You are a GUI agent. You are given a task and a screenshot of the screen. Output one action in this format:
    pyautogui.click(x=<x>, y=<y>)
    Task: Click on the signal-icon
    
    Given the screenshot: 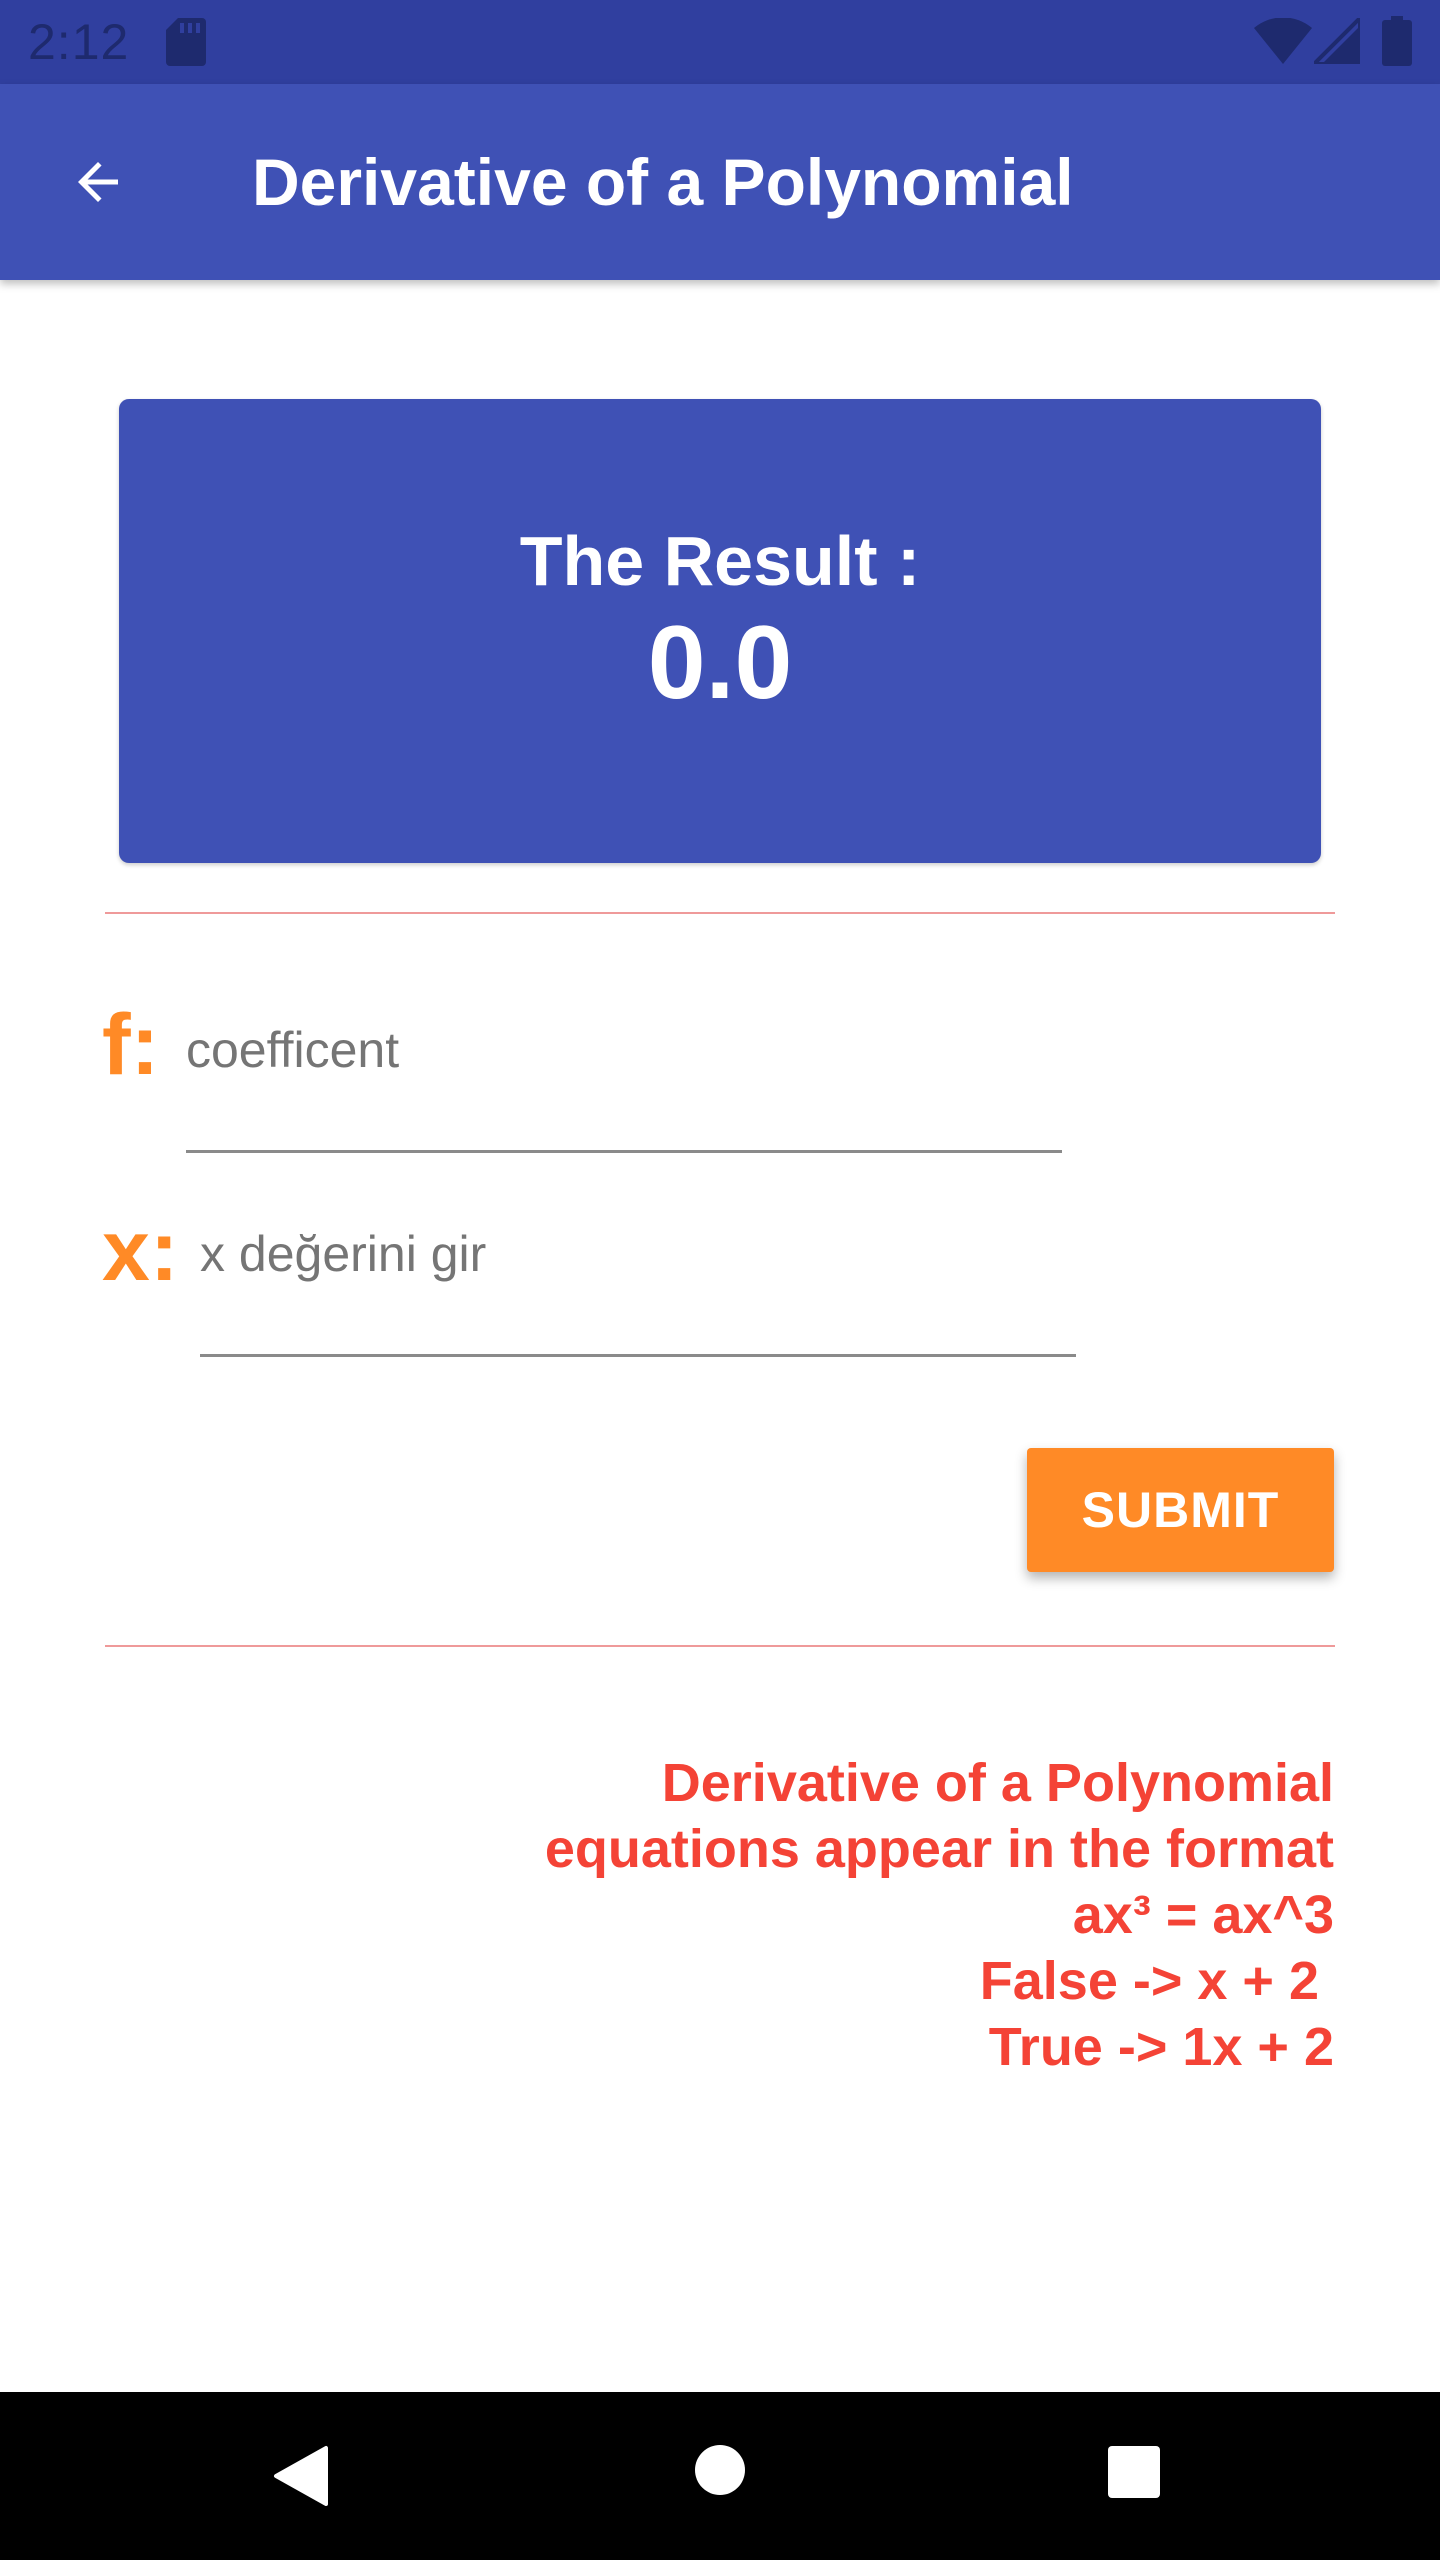 What is the action you would take?
    pyautogui.click(x=1337, y=41)
    